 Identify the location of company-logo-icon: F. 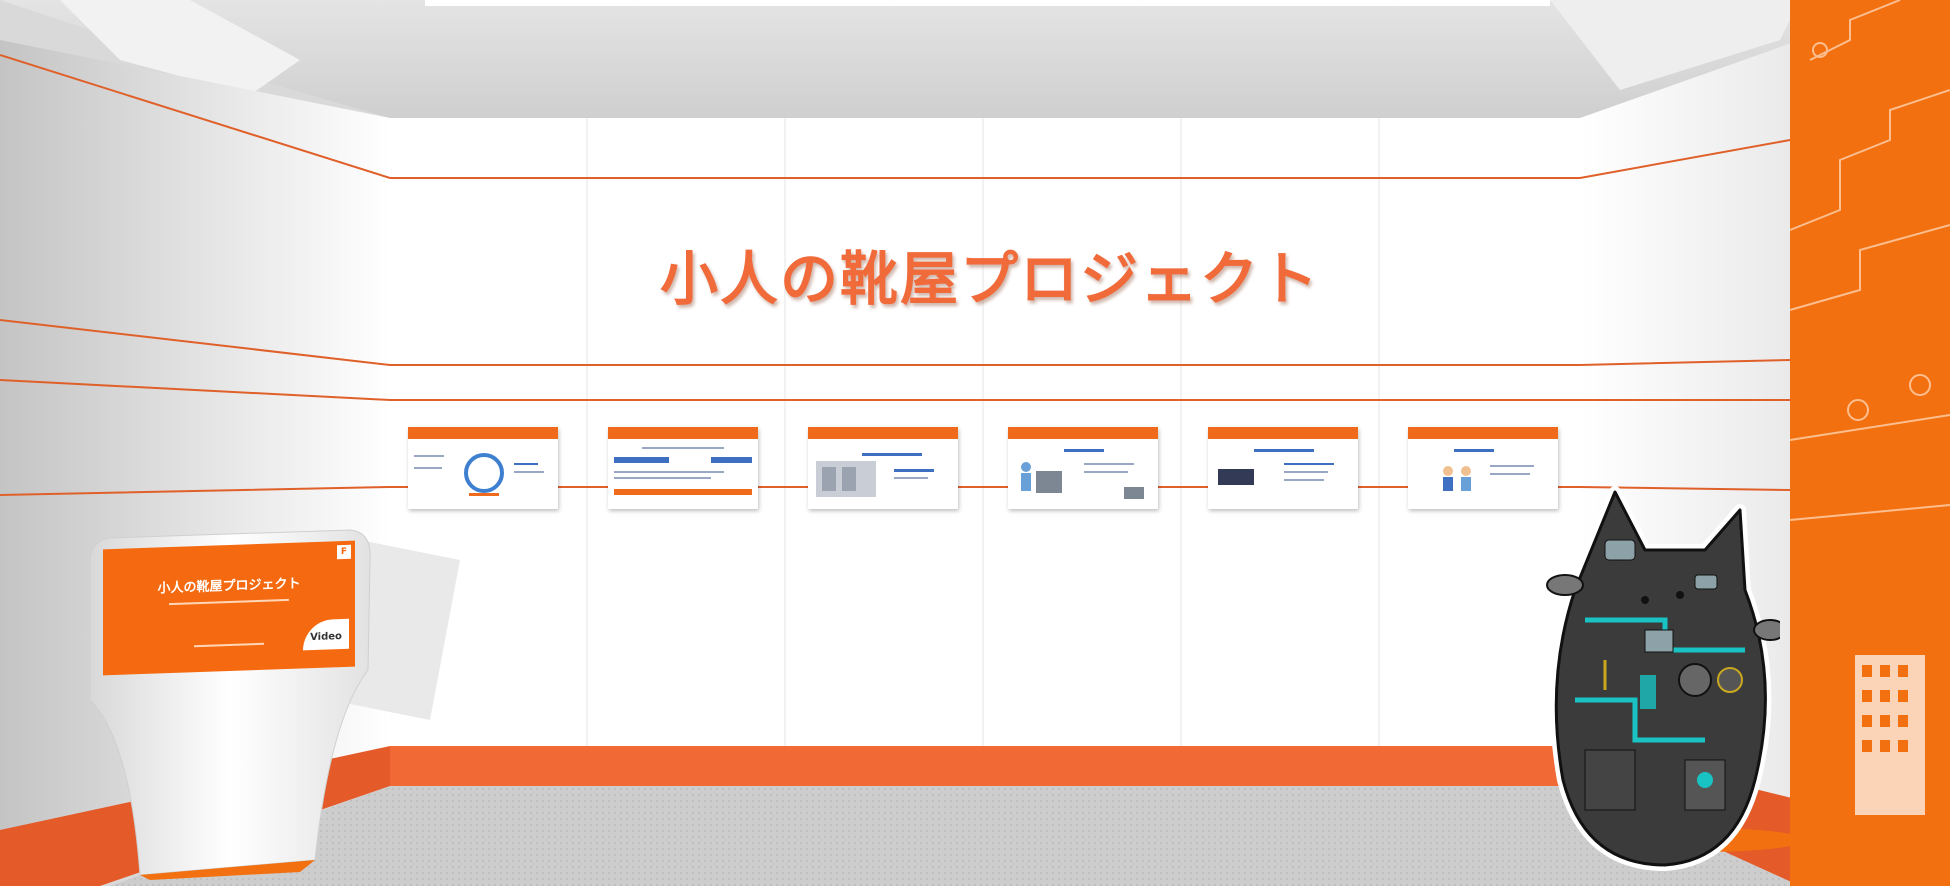
(344, 552).